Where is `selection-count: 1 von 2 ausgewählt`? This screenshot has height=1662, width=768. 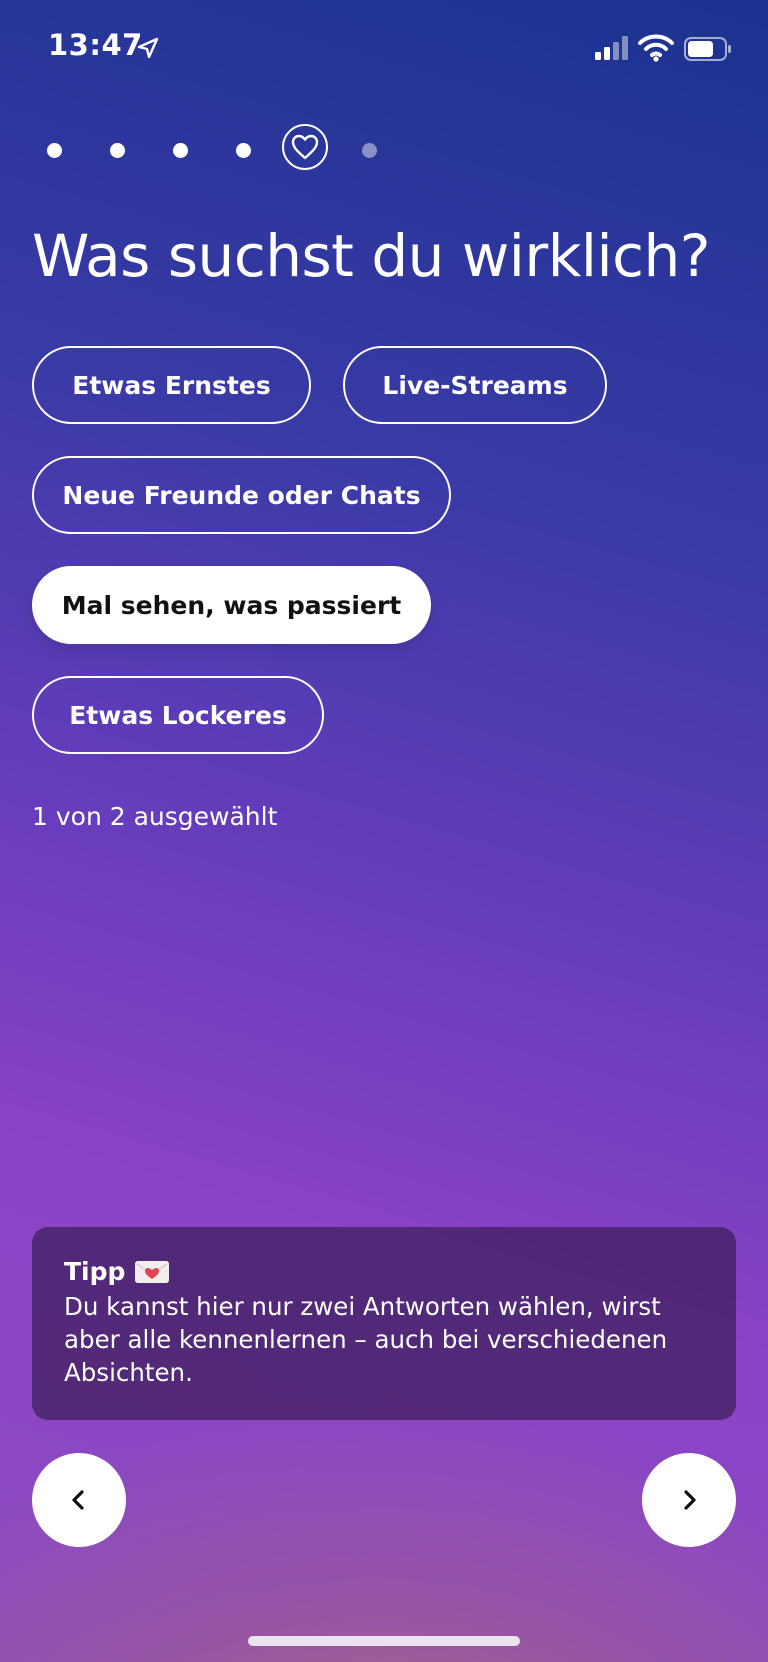 selection-count: 1 von 2 ausgewählt is located at coordinates (155, 816).